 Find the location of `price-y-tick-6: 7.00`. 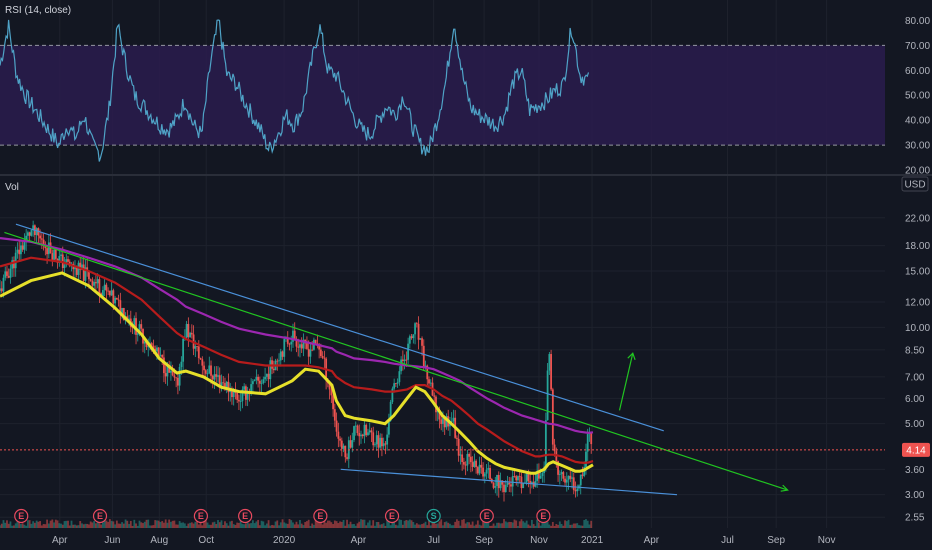

price-y-tick-6: 7.00 is located at coordinates (915, 377).